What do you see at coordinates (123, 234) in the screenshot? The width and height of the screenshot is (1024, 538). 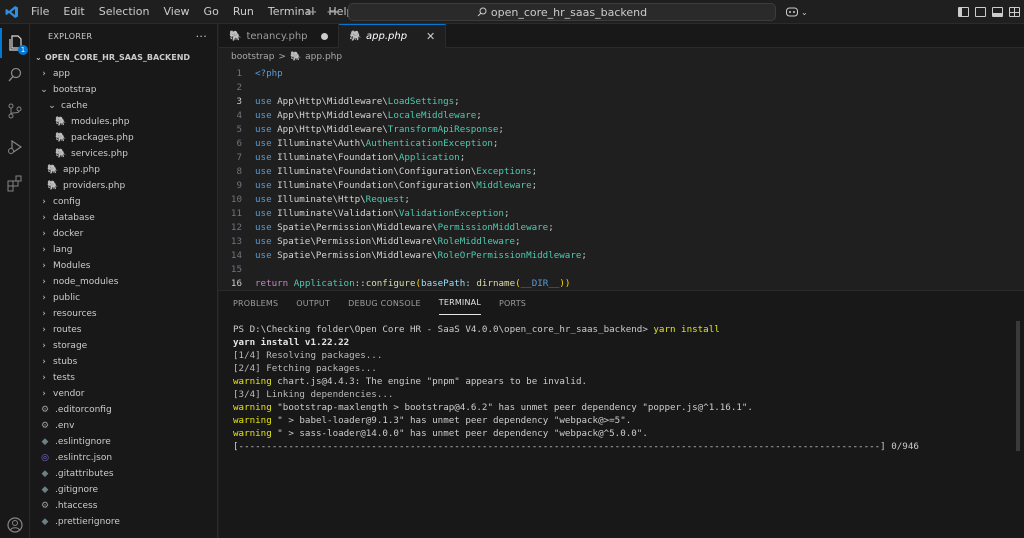 I see `folder-item: › docker` at bounding box center [123, 234].